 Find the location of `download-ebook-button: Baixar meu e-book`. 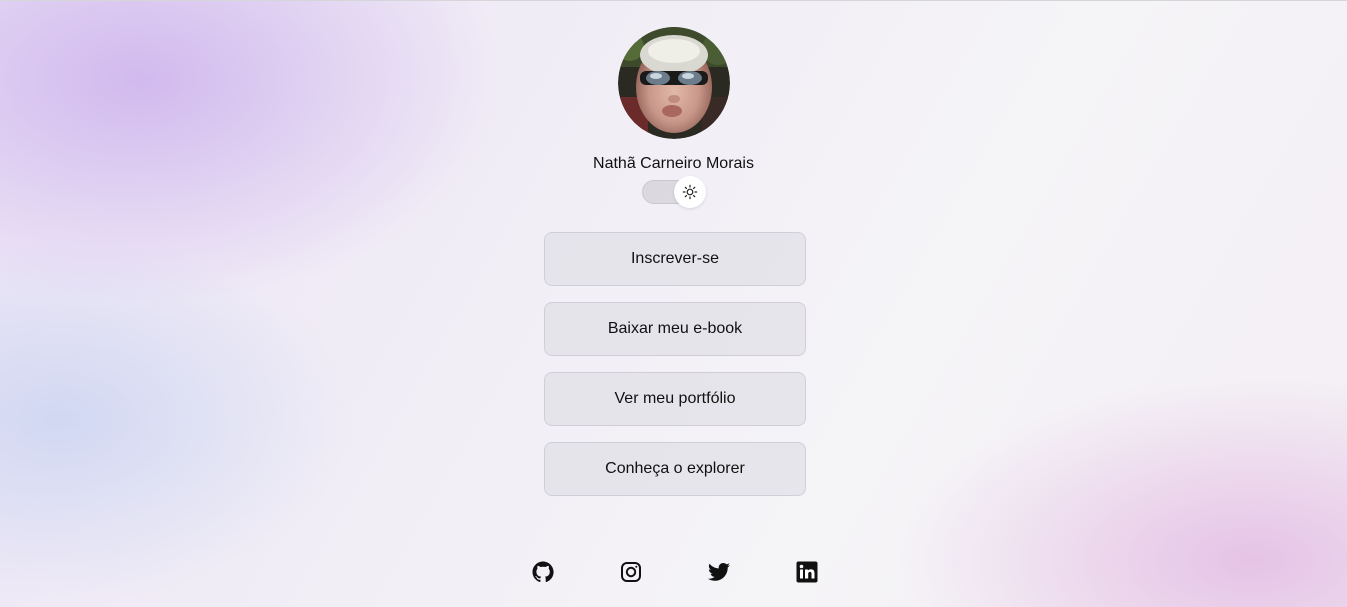

download-ebook-button: Baixar meu e-book is located at coordinates (675, 329).